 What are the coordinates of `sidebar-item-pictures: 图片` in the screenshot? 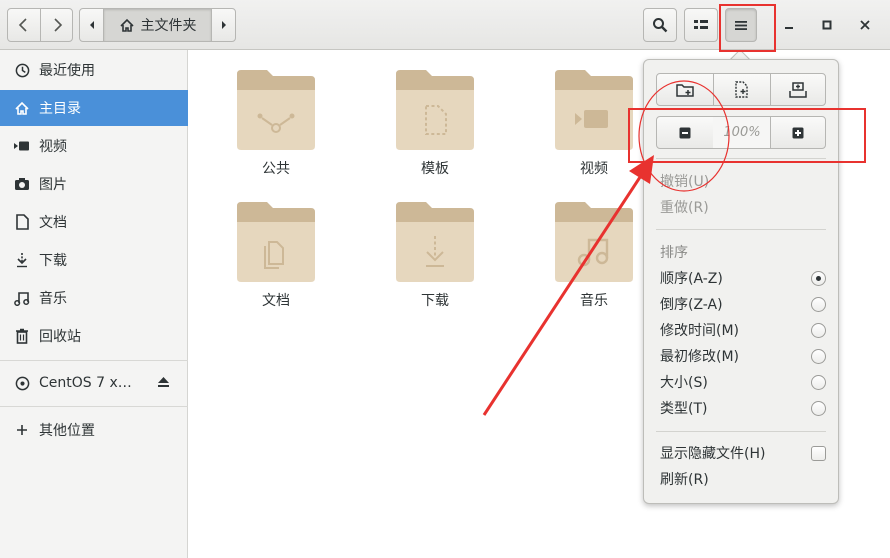 It's located at (94, 184).